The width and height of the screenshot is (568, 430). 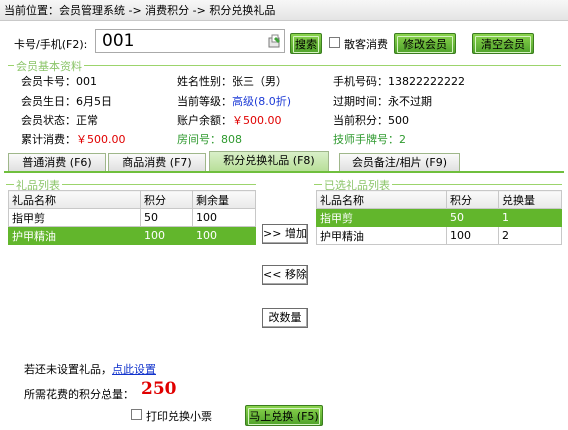 I want to click on document-edit-icon, so click(x=274, y=41).